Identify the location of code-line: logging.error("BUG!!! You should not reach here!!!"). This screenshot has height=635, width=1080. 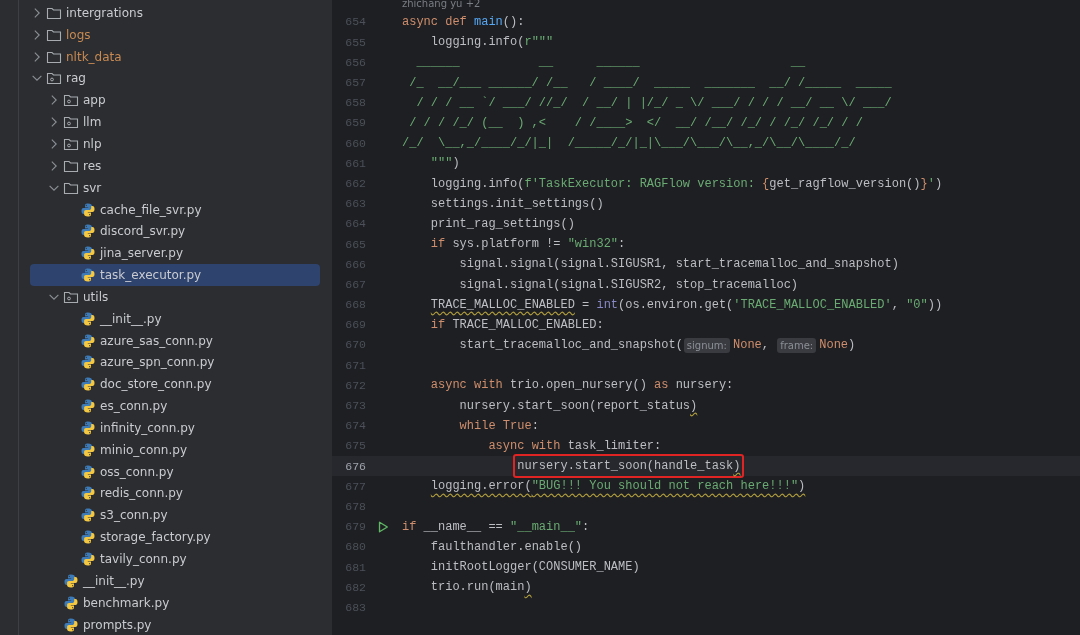
(618, 487).